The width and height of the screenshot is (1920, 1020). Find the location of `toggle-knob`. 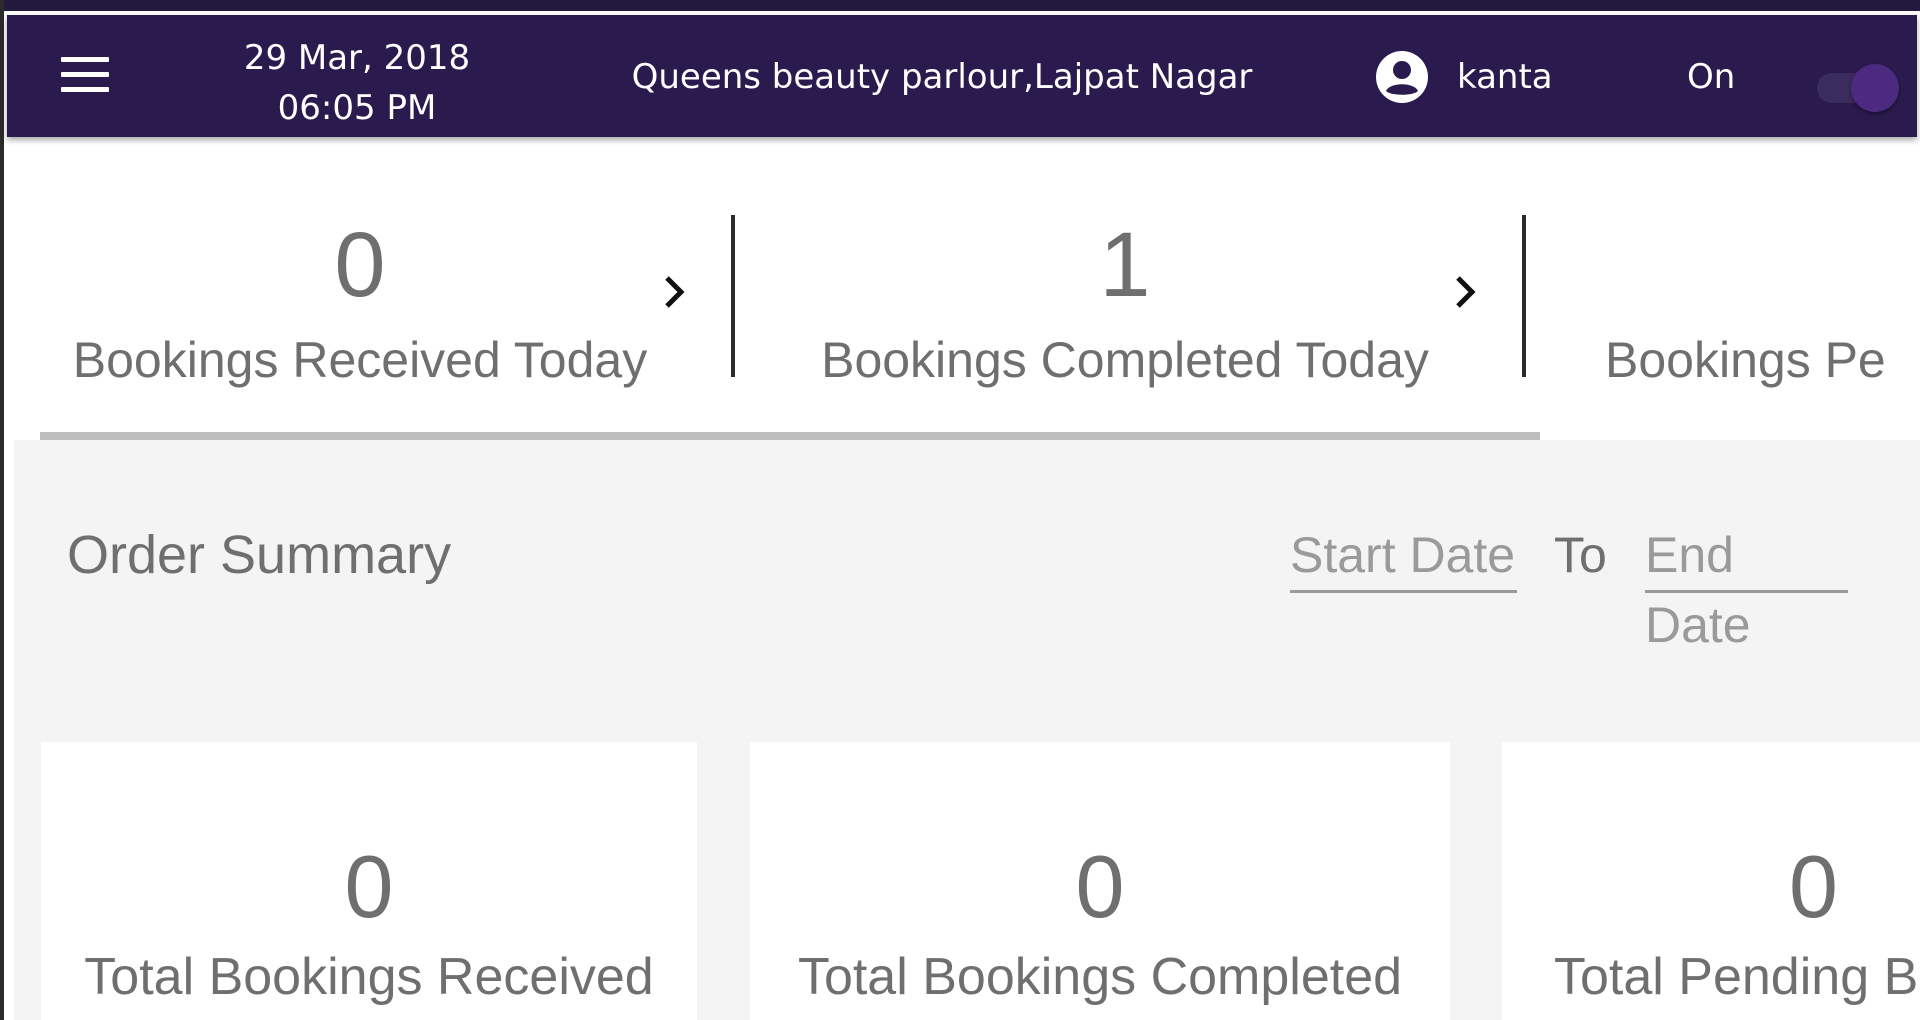

toggle-knob is located at coordinates (1875, 88).